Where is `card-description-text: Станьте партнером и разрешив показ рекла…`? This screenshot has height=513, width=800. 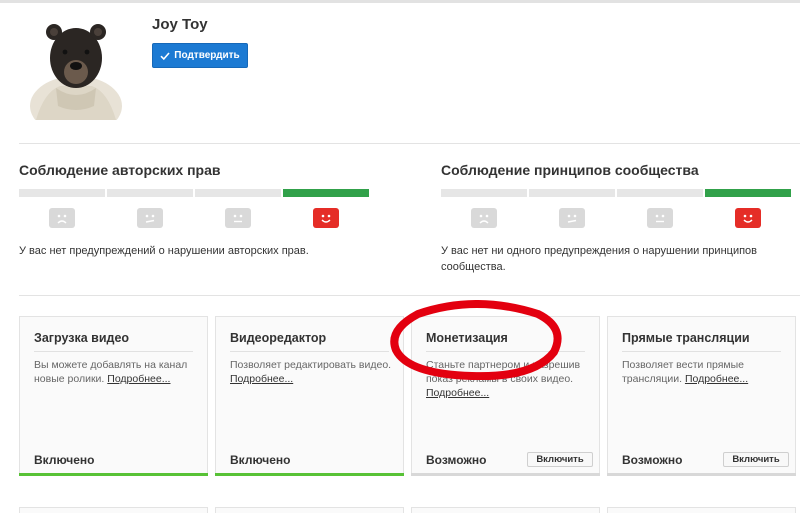 card-description-text: Станьте партнером и разрешив показ рекла… is located at coordinates (503, 372).